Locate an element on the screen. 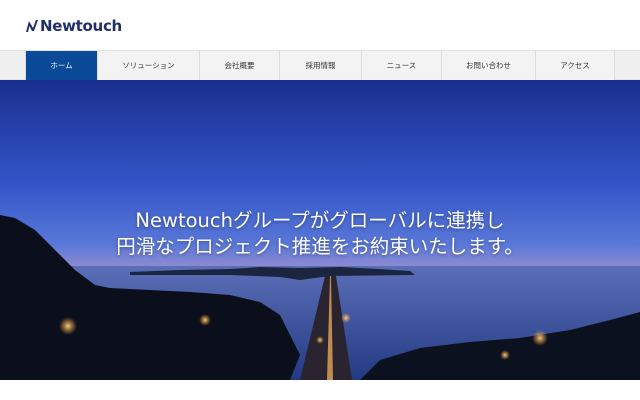 The width and height of the screenshot is (640, 400). nav-item-access: アクセス is located at coordinates (575, 65).